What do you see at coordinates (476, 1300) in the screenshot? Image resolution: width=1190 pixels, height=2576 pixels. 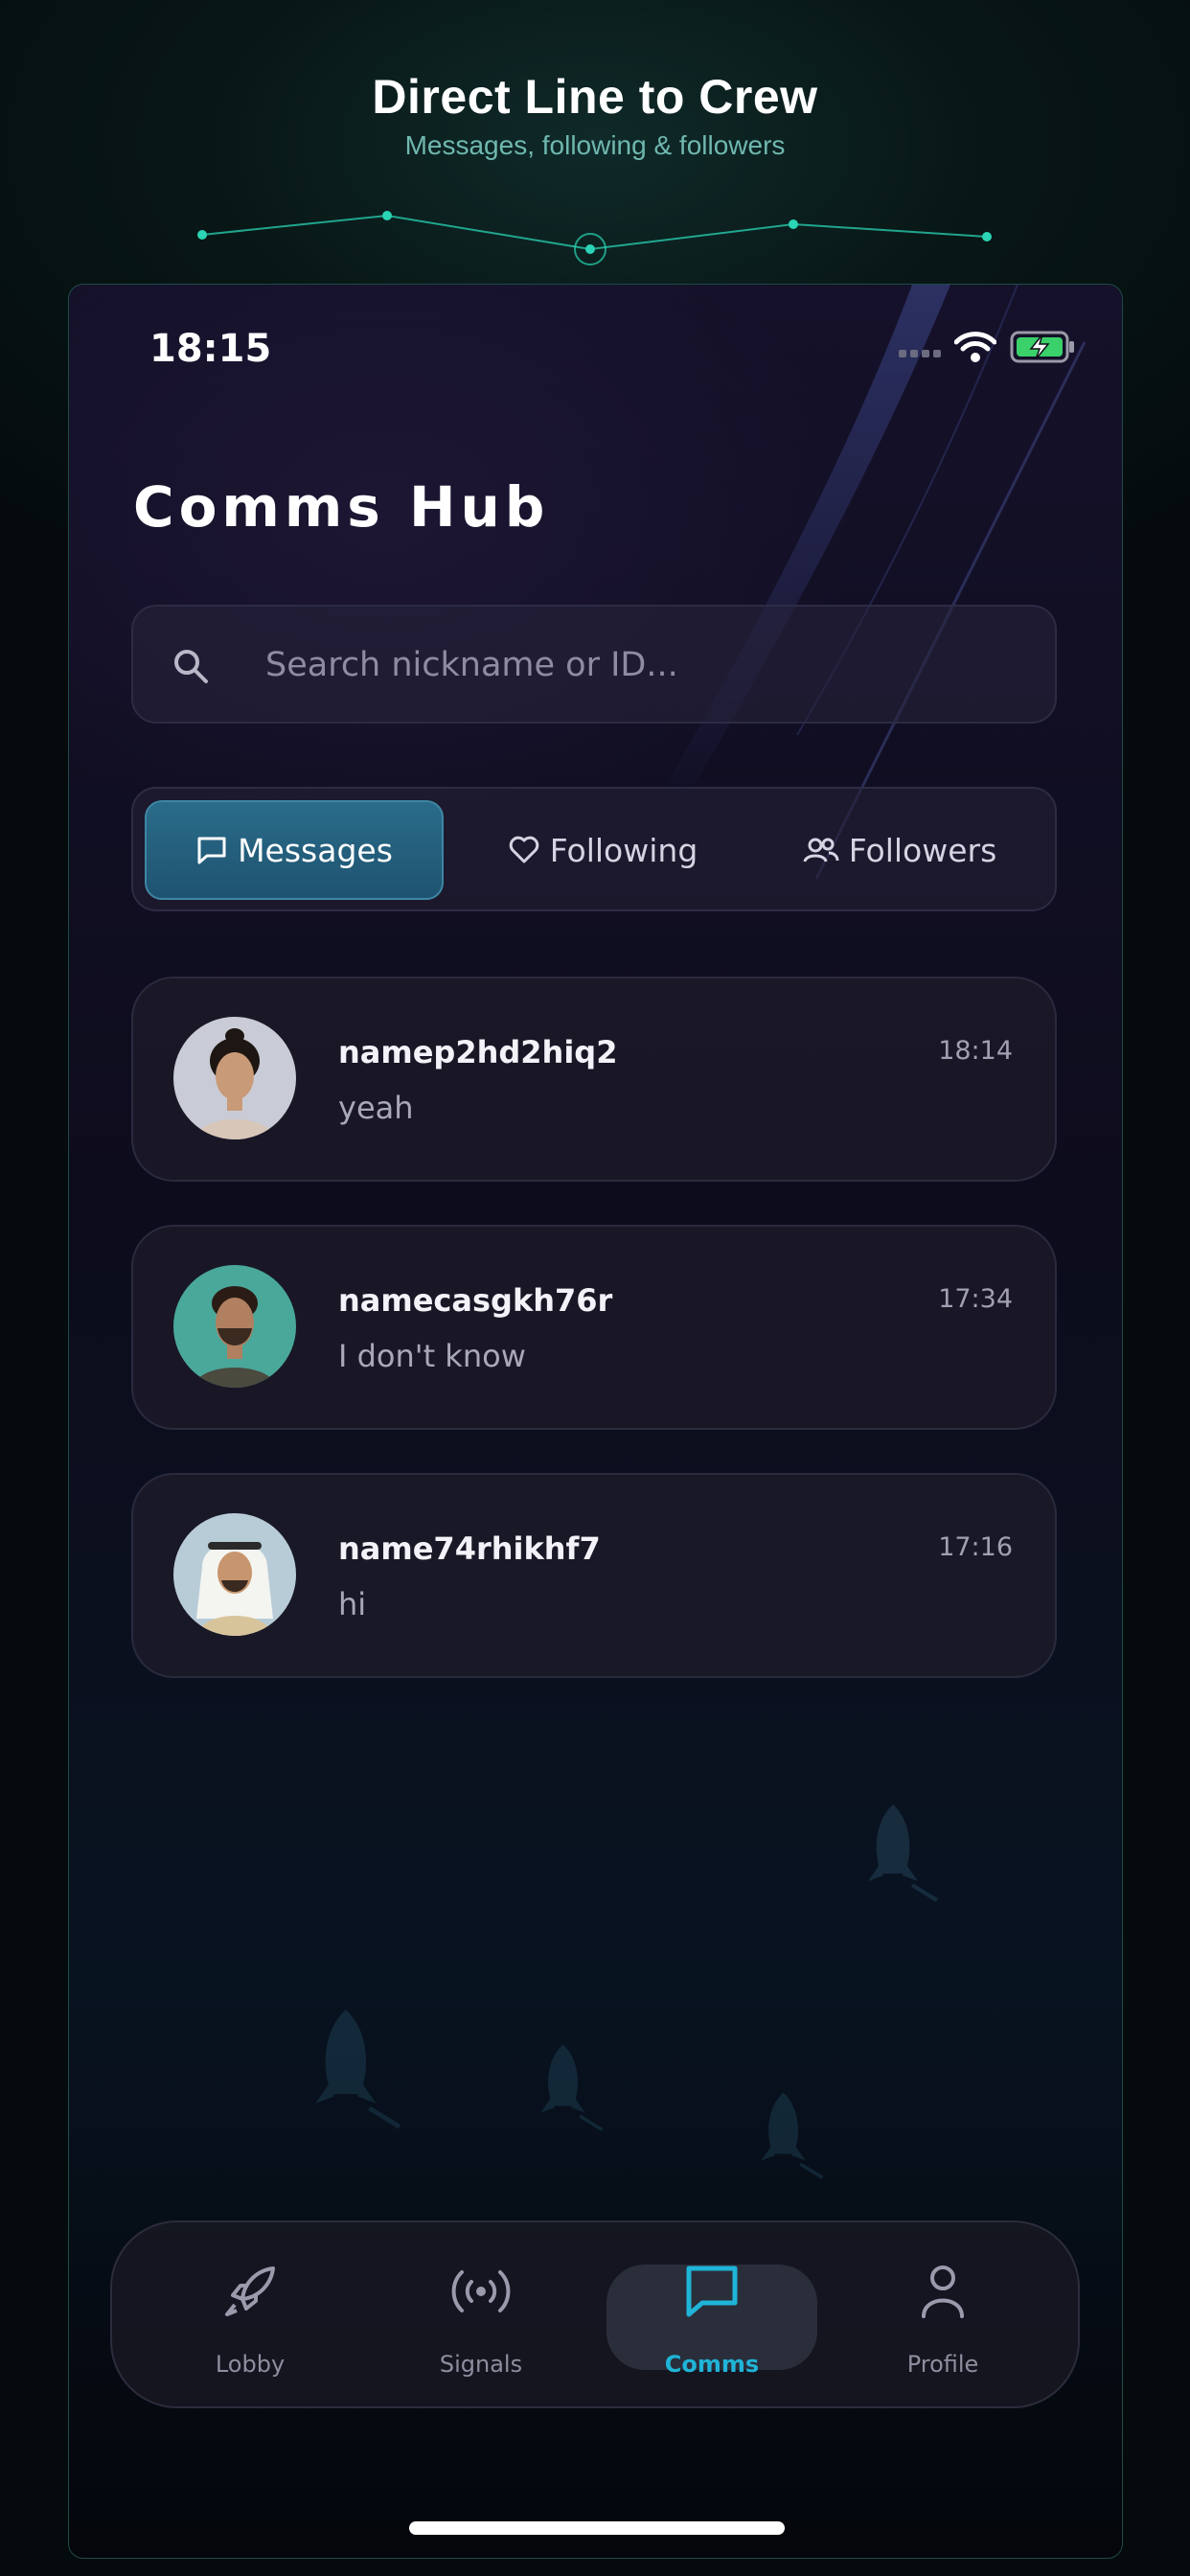 I see `chat-name: namecasgkh76r` at bounding box center [476, 1300].